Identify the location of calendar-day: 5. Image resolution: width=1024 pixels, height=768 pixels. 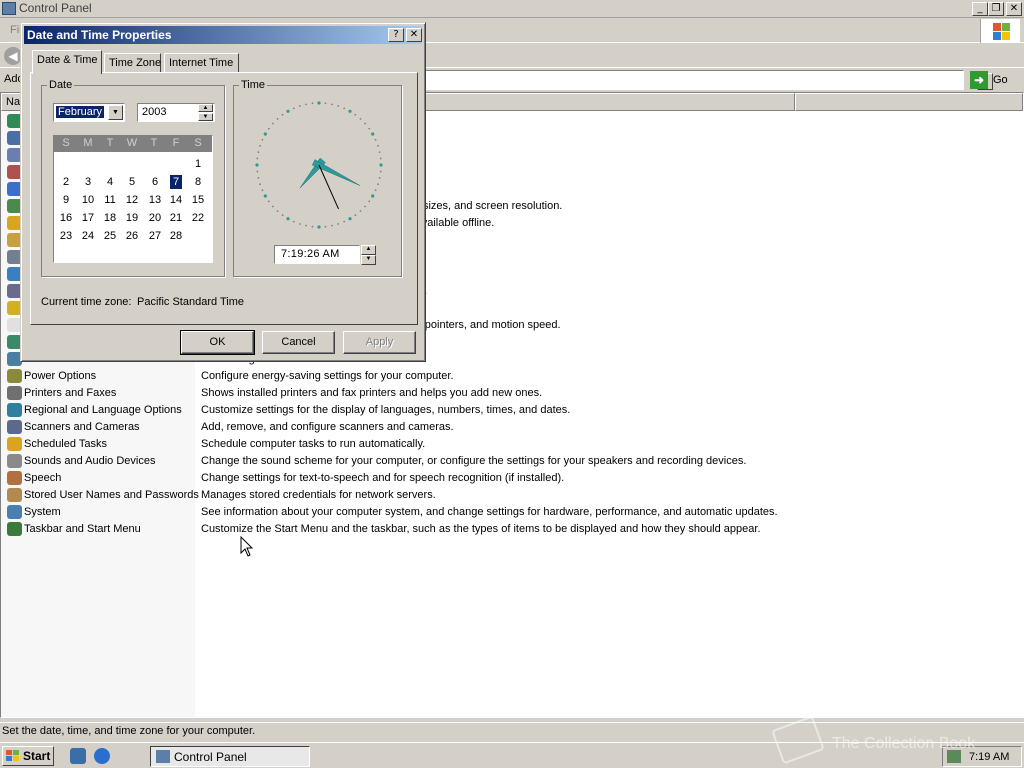
(132, 182).